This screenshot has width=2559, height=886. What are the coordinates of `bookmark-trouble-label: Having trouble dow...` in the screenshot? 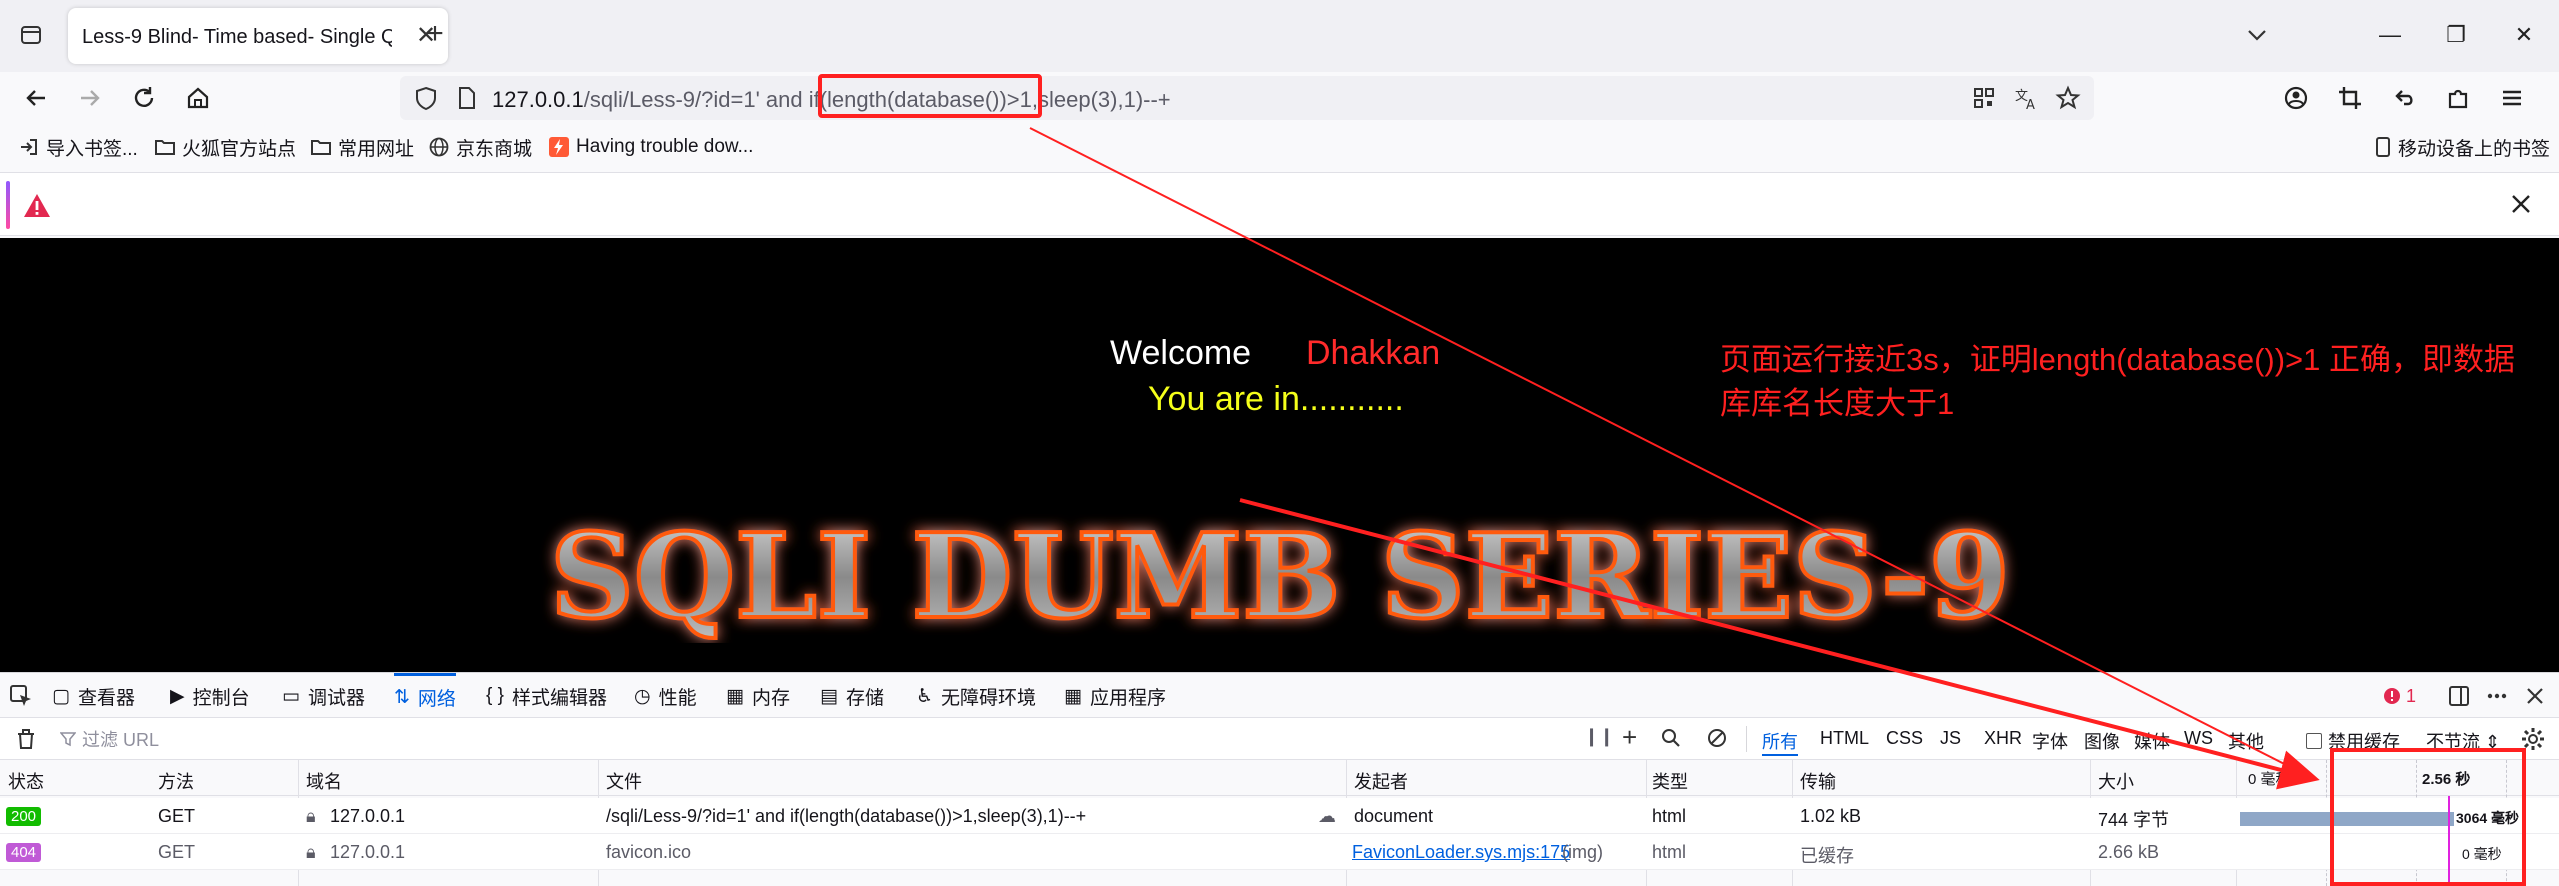 It's located at (665, 146).